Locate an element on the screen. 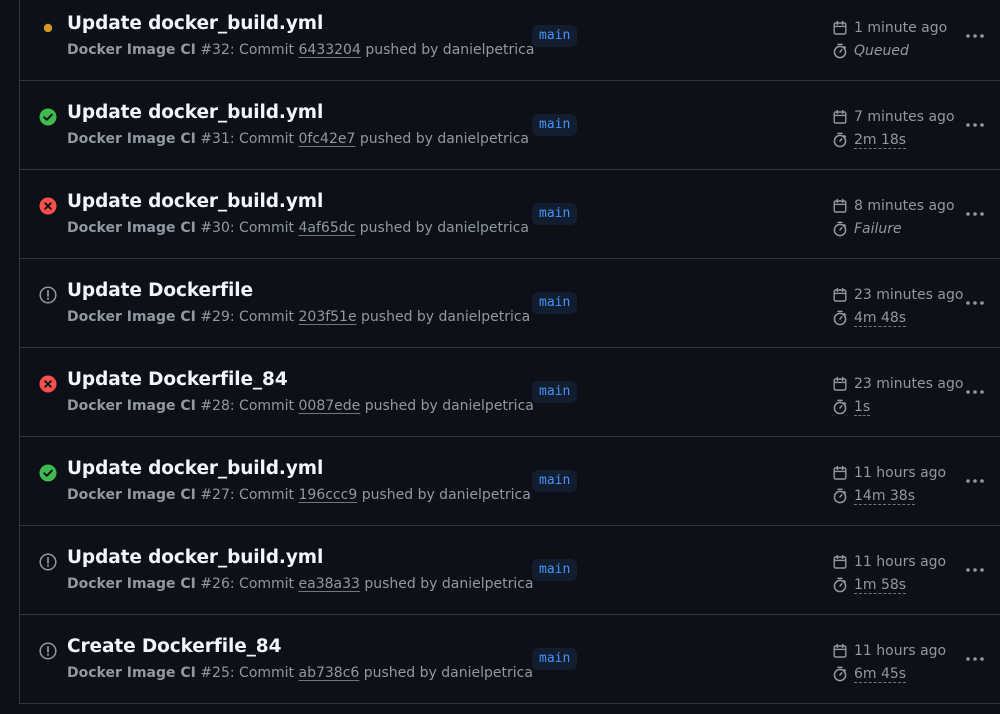 The height and width of the screenshot is (714, 1000). run-number: #29 is located at coordinates (215, 317).